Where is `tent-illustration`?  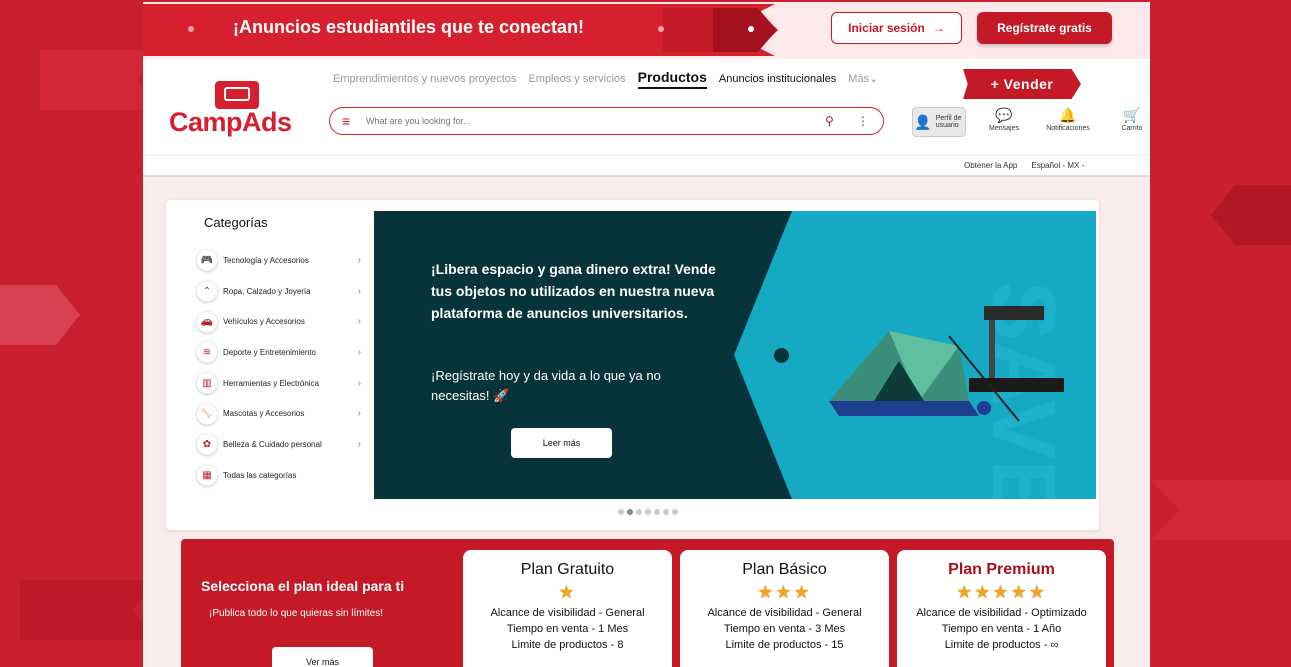
tent-illustration is located at coordinates (946, 364).